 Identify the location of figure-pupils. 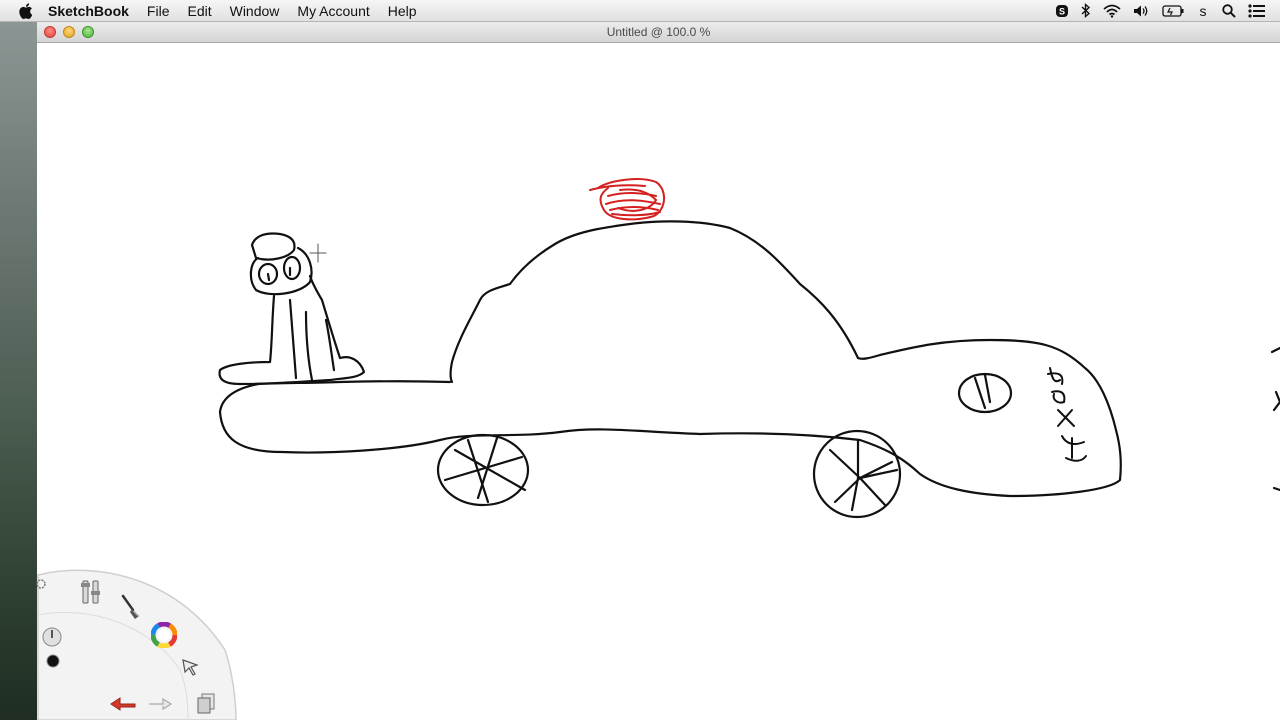
(279, 274).